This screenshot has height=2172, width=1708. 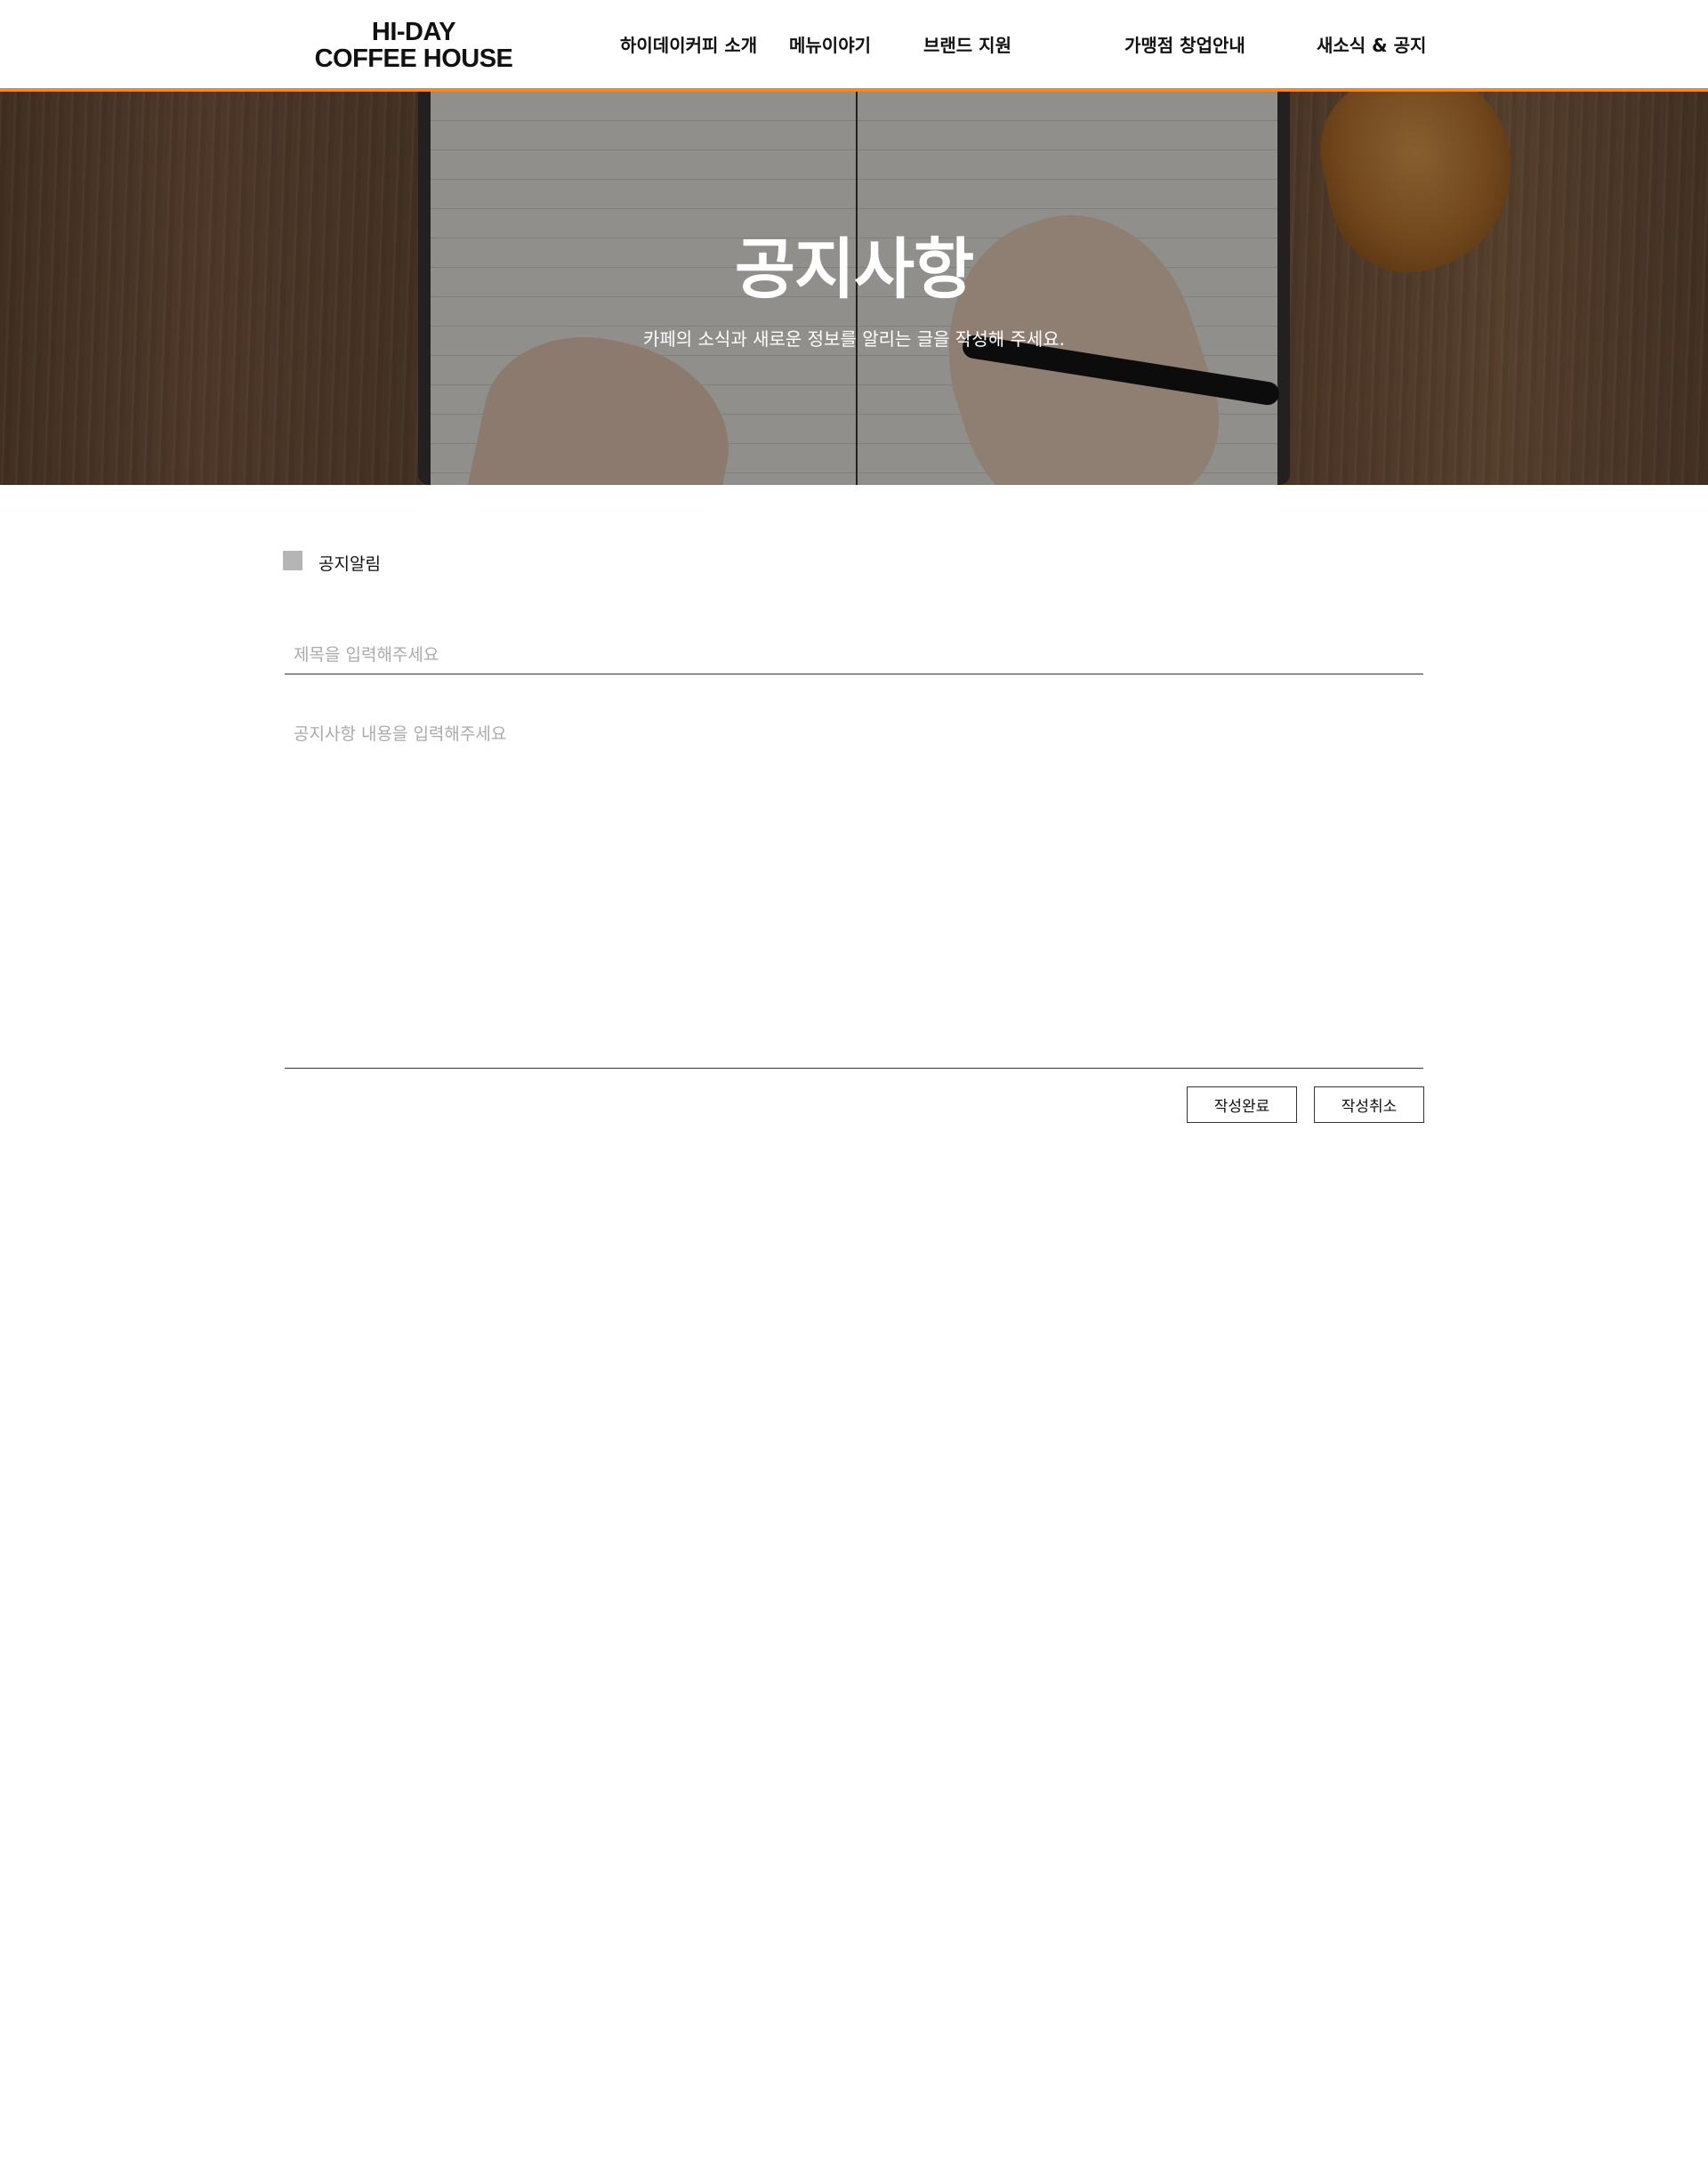 What do you see at coordinates (413, 32) in the screenshot?
I see `logo-line-1: HI-DAY` at bounding box center [413, 32].